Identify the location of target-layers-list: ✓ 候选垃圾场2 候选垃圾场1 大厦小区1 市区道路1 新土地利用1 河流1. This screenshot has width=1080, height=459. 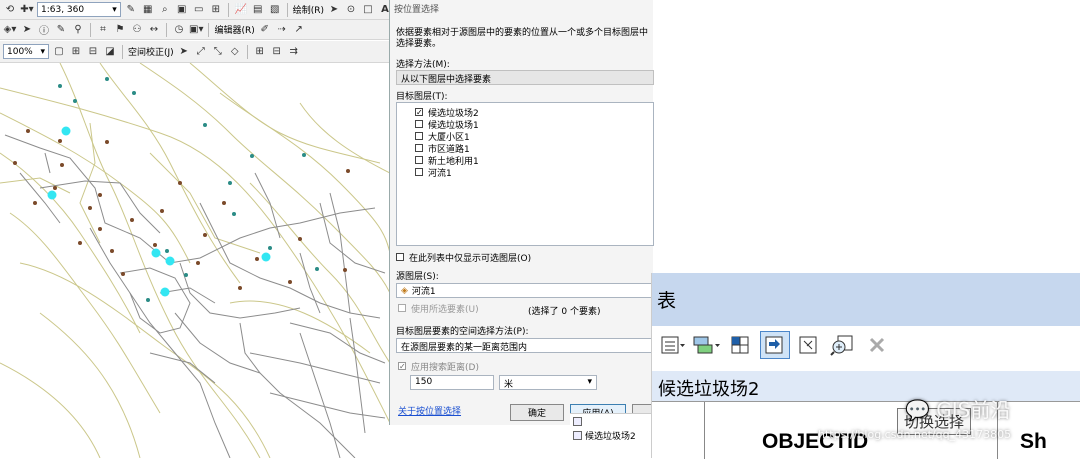
(525, 174).